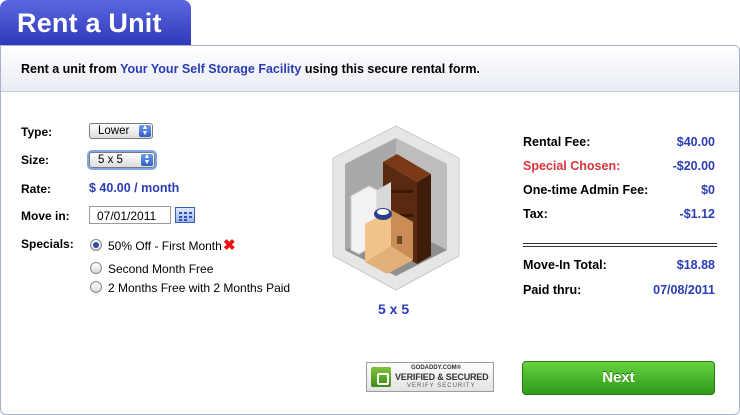 This screenshot has width=740, height=415. I want to click on paid-thru-label: Paid thru:, so click(552, 290).